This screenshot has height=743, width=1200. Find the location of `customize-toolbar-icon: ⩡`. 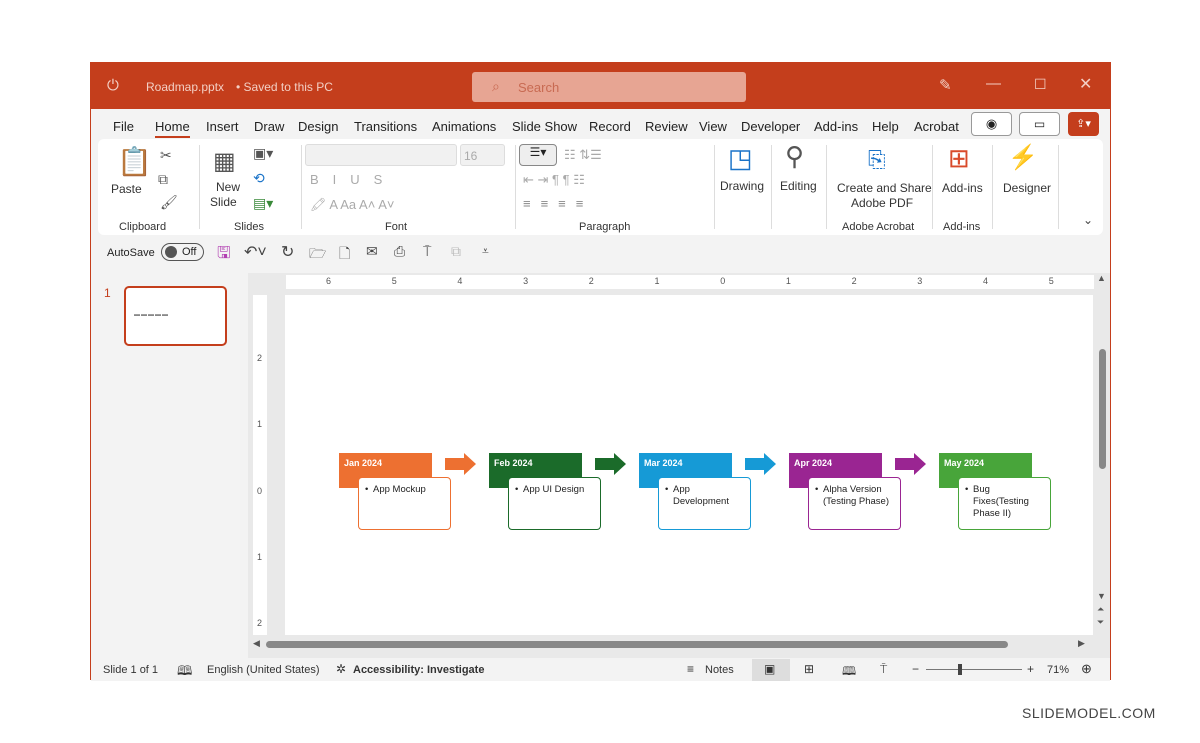

customize-toolbar-icon: ⩡ is located at coordinates (485, 251).